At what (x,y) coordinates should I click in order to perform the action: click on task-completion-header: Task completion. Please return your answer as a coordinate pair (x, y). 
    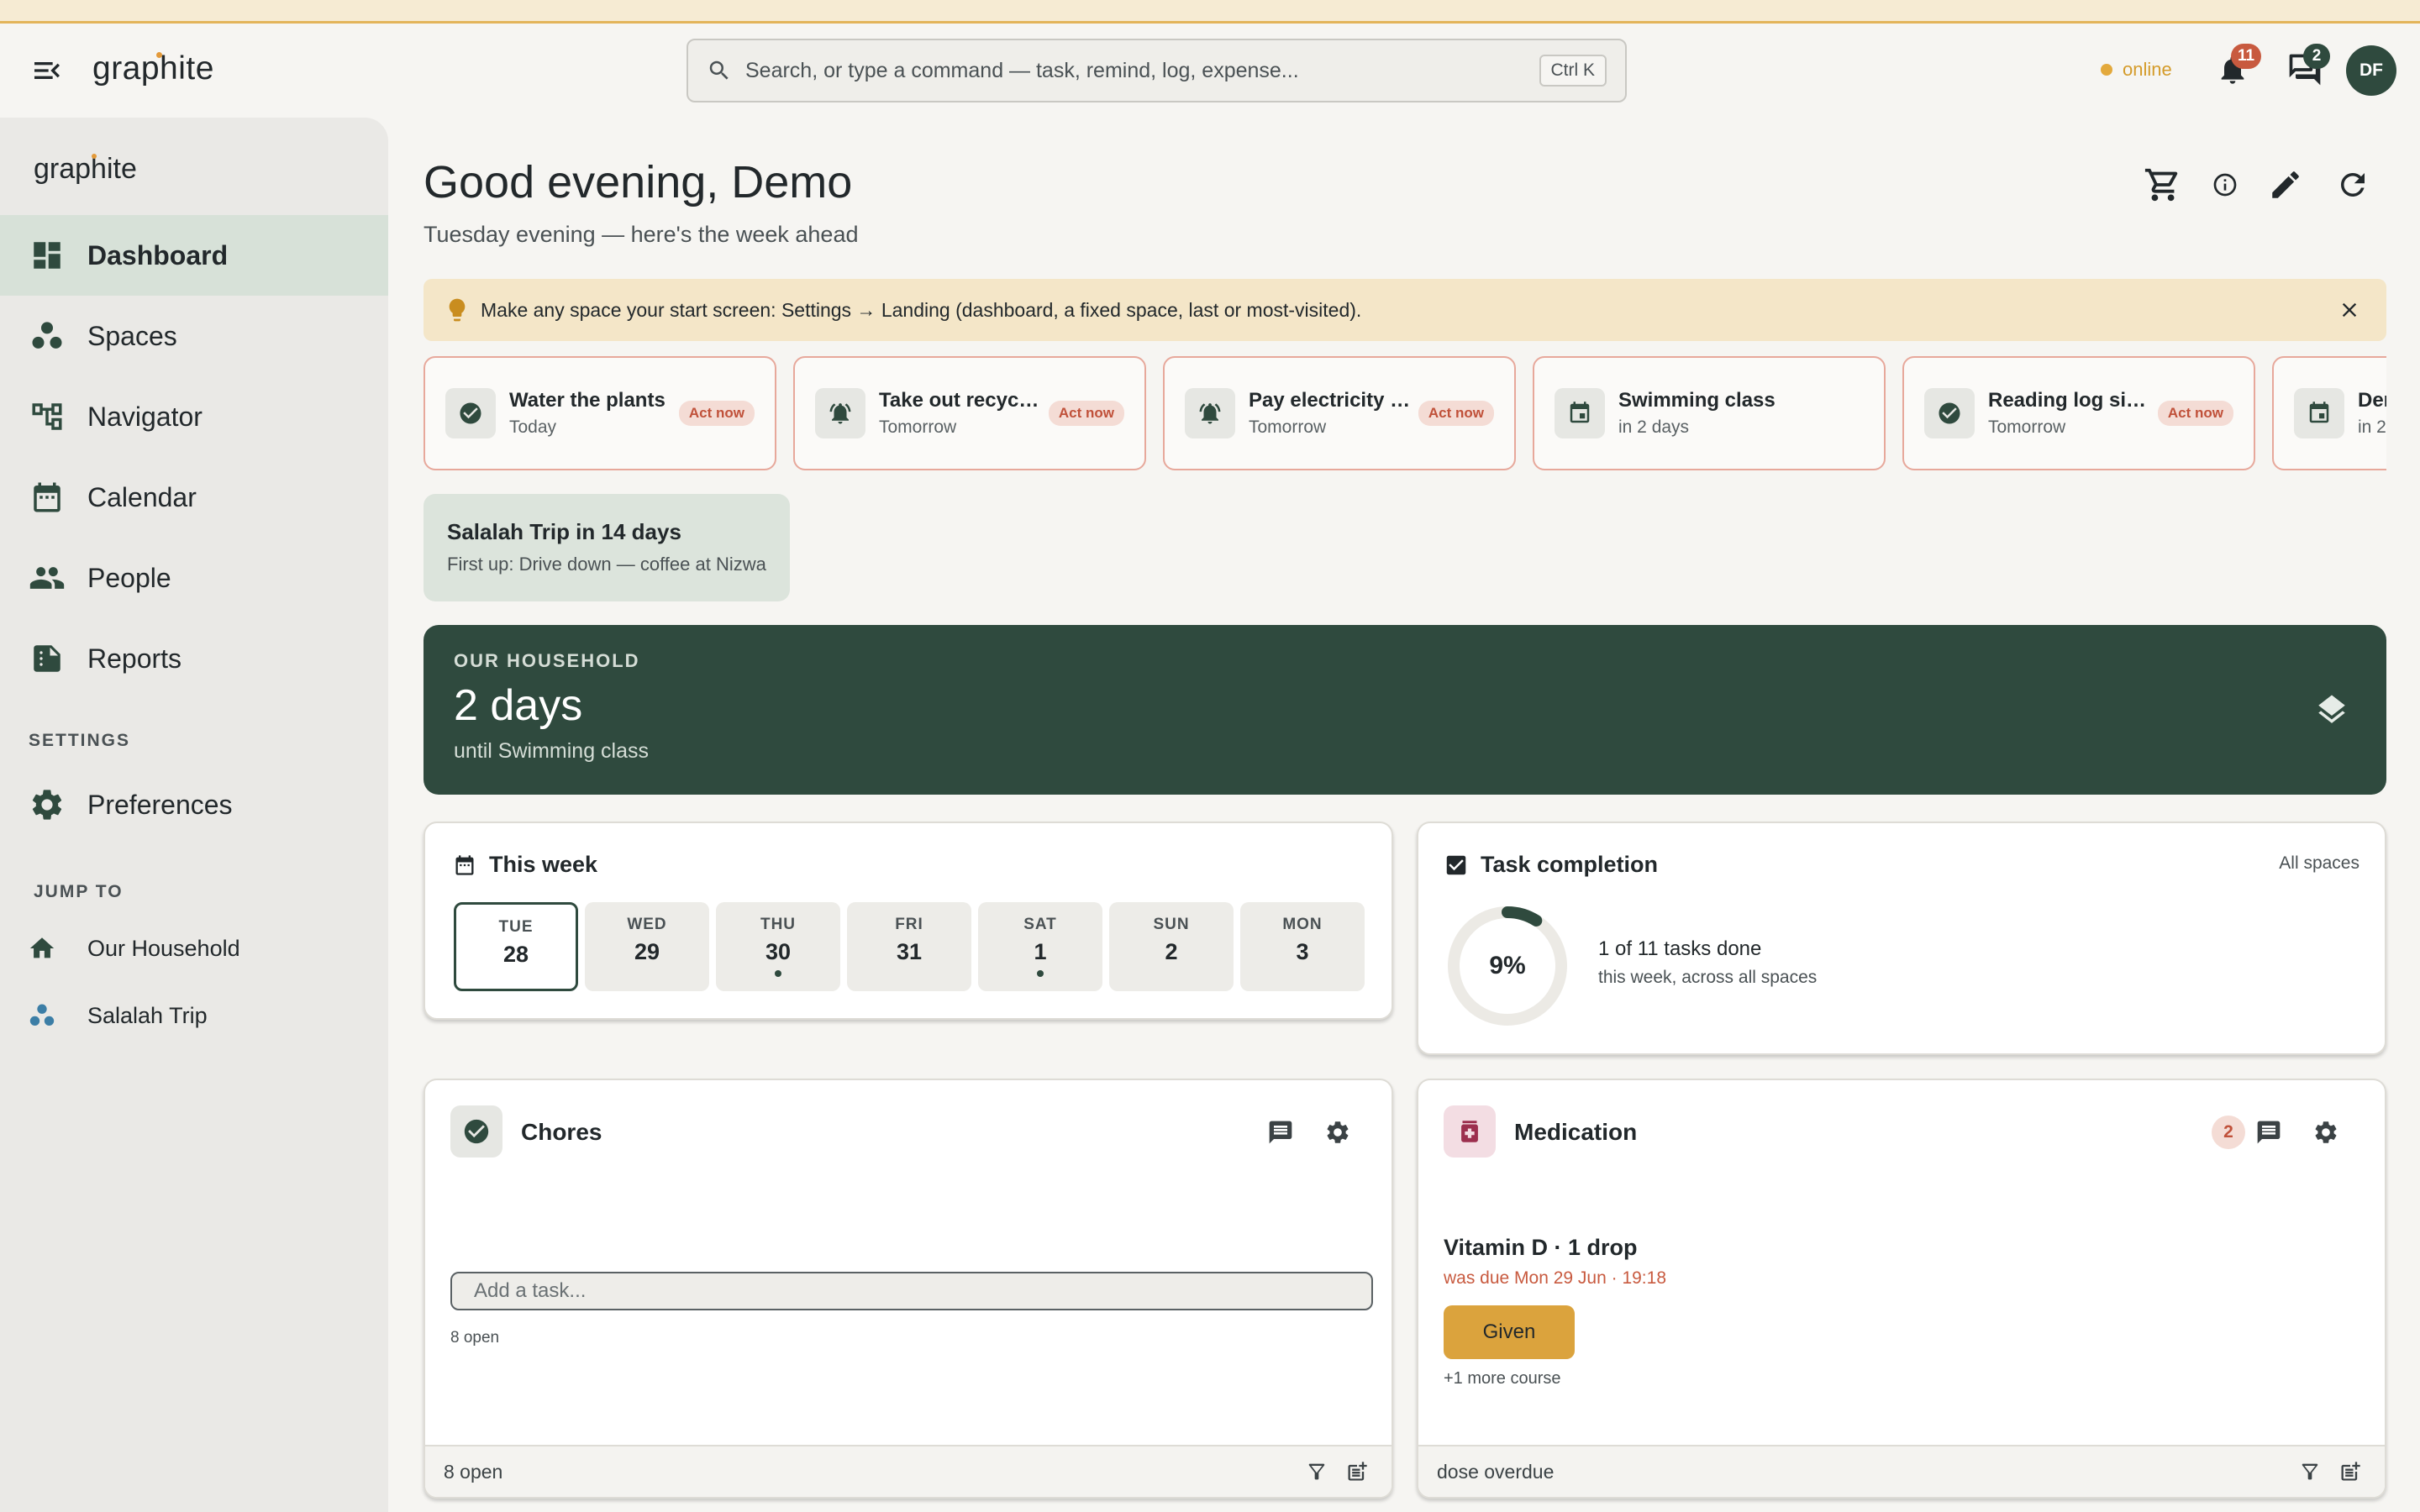
    Looking at the image, I should click on (1551, 865).